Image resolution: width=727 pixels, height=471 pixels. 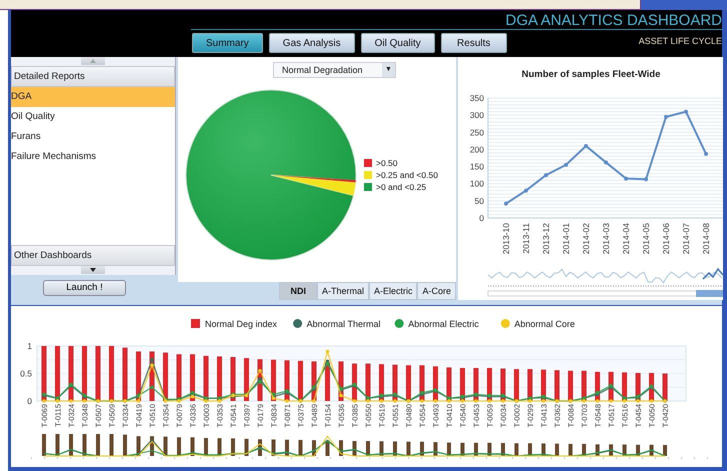 What do you see at coordinates (29, 346) in the screenshot?
I see `axis-tick-label: 1` at bounding box center [29, 346].